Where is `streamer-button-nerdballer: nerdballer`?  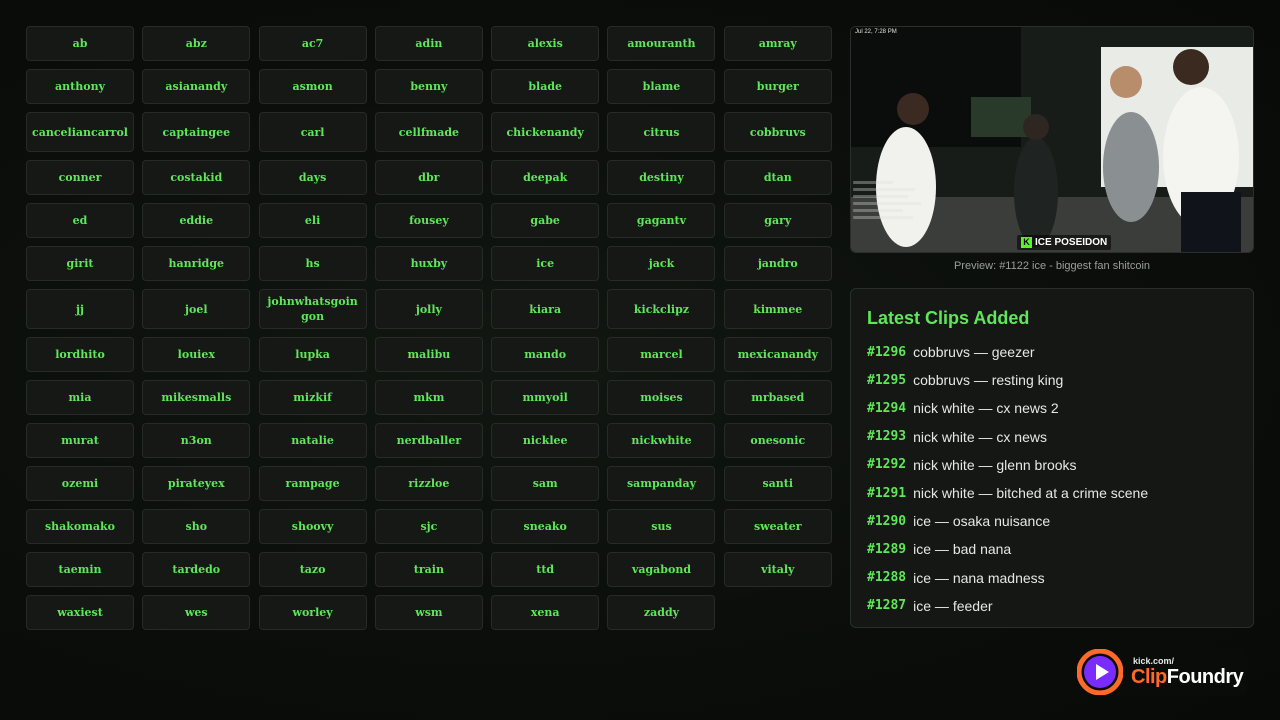
streamer-button-nerdballer: nerdballer is located at coordinates (428, 440).